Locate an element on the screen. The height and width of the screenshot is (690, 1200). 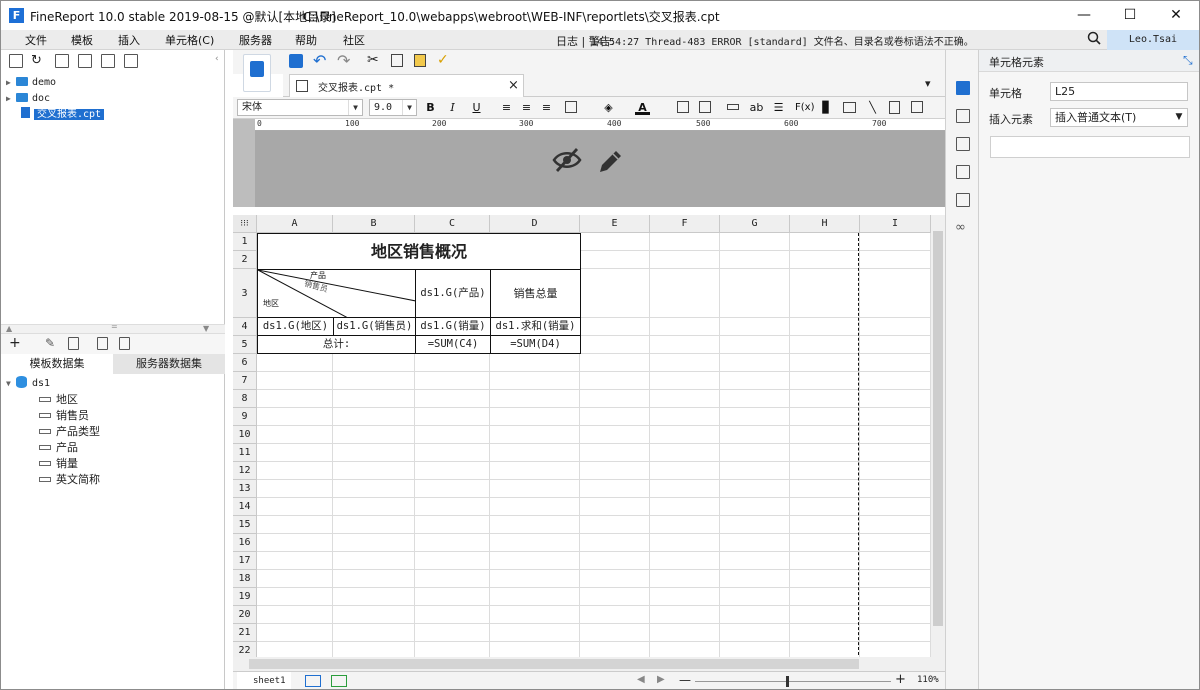
align-left-icon: ≡ is located at coordinates (506, 107).